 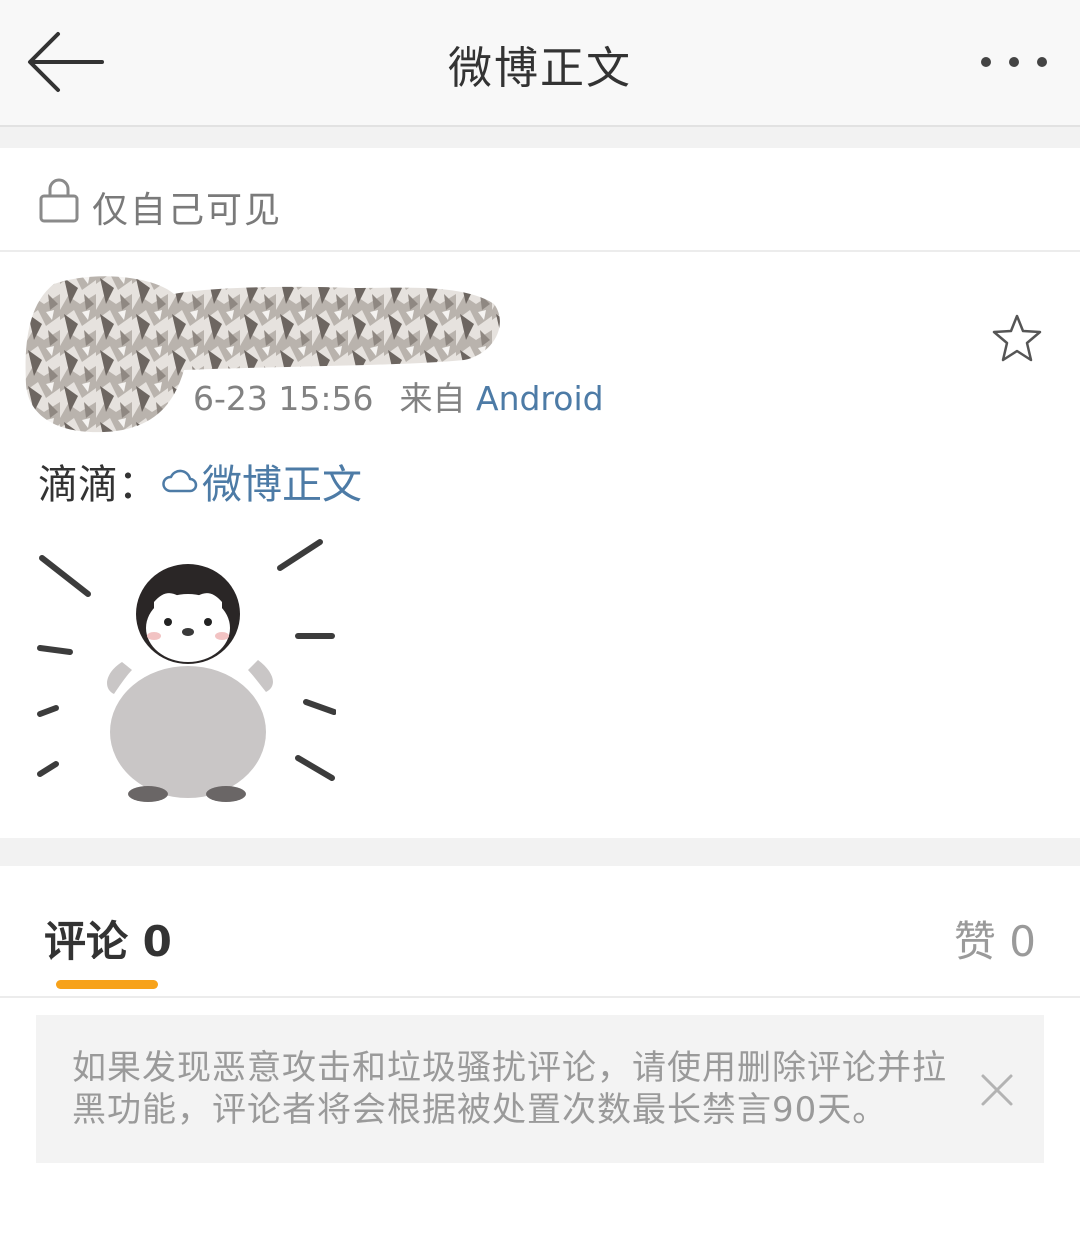 I want to click on post-time: 6-23 15:56, so click(x=283, y=398).